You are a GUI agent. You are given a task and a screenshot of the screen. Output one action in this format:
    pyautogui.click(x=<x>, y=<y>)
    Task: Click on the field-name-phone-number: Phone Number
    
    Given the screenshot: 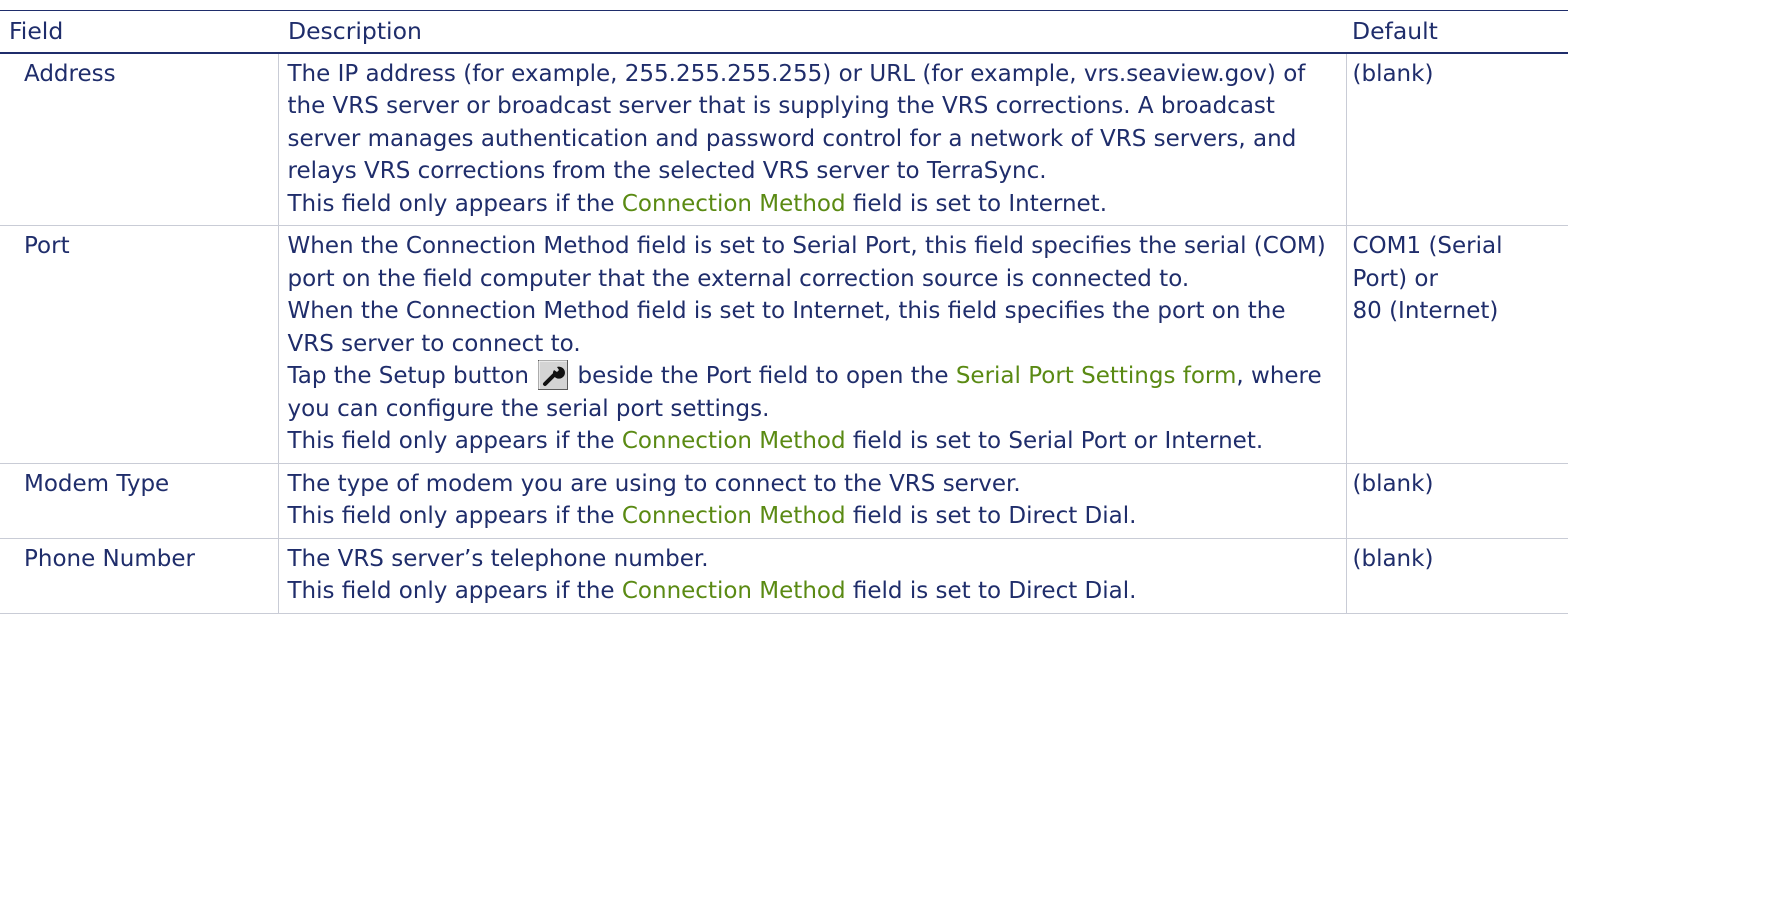 What is the action you would take?
    pyautogui.click(x=139, y=576)
    